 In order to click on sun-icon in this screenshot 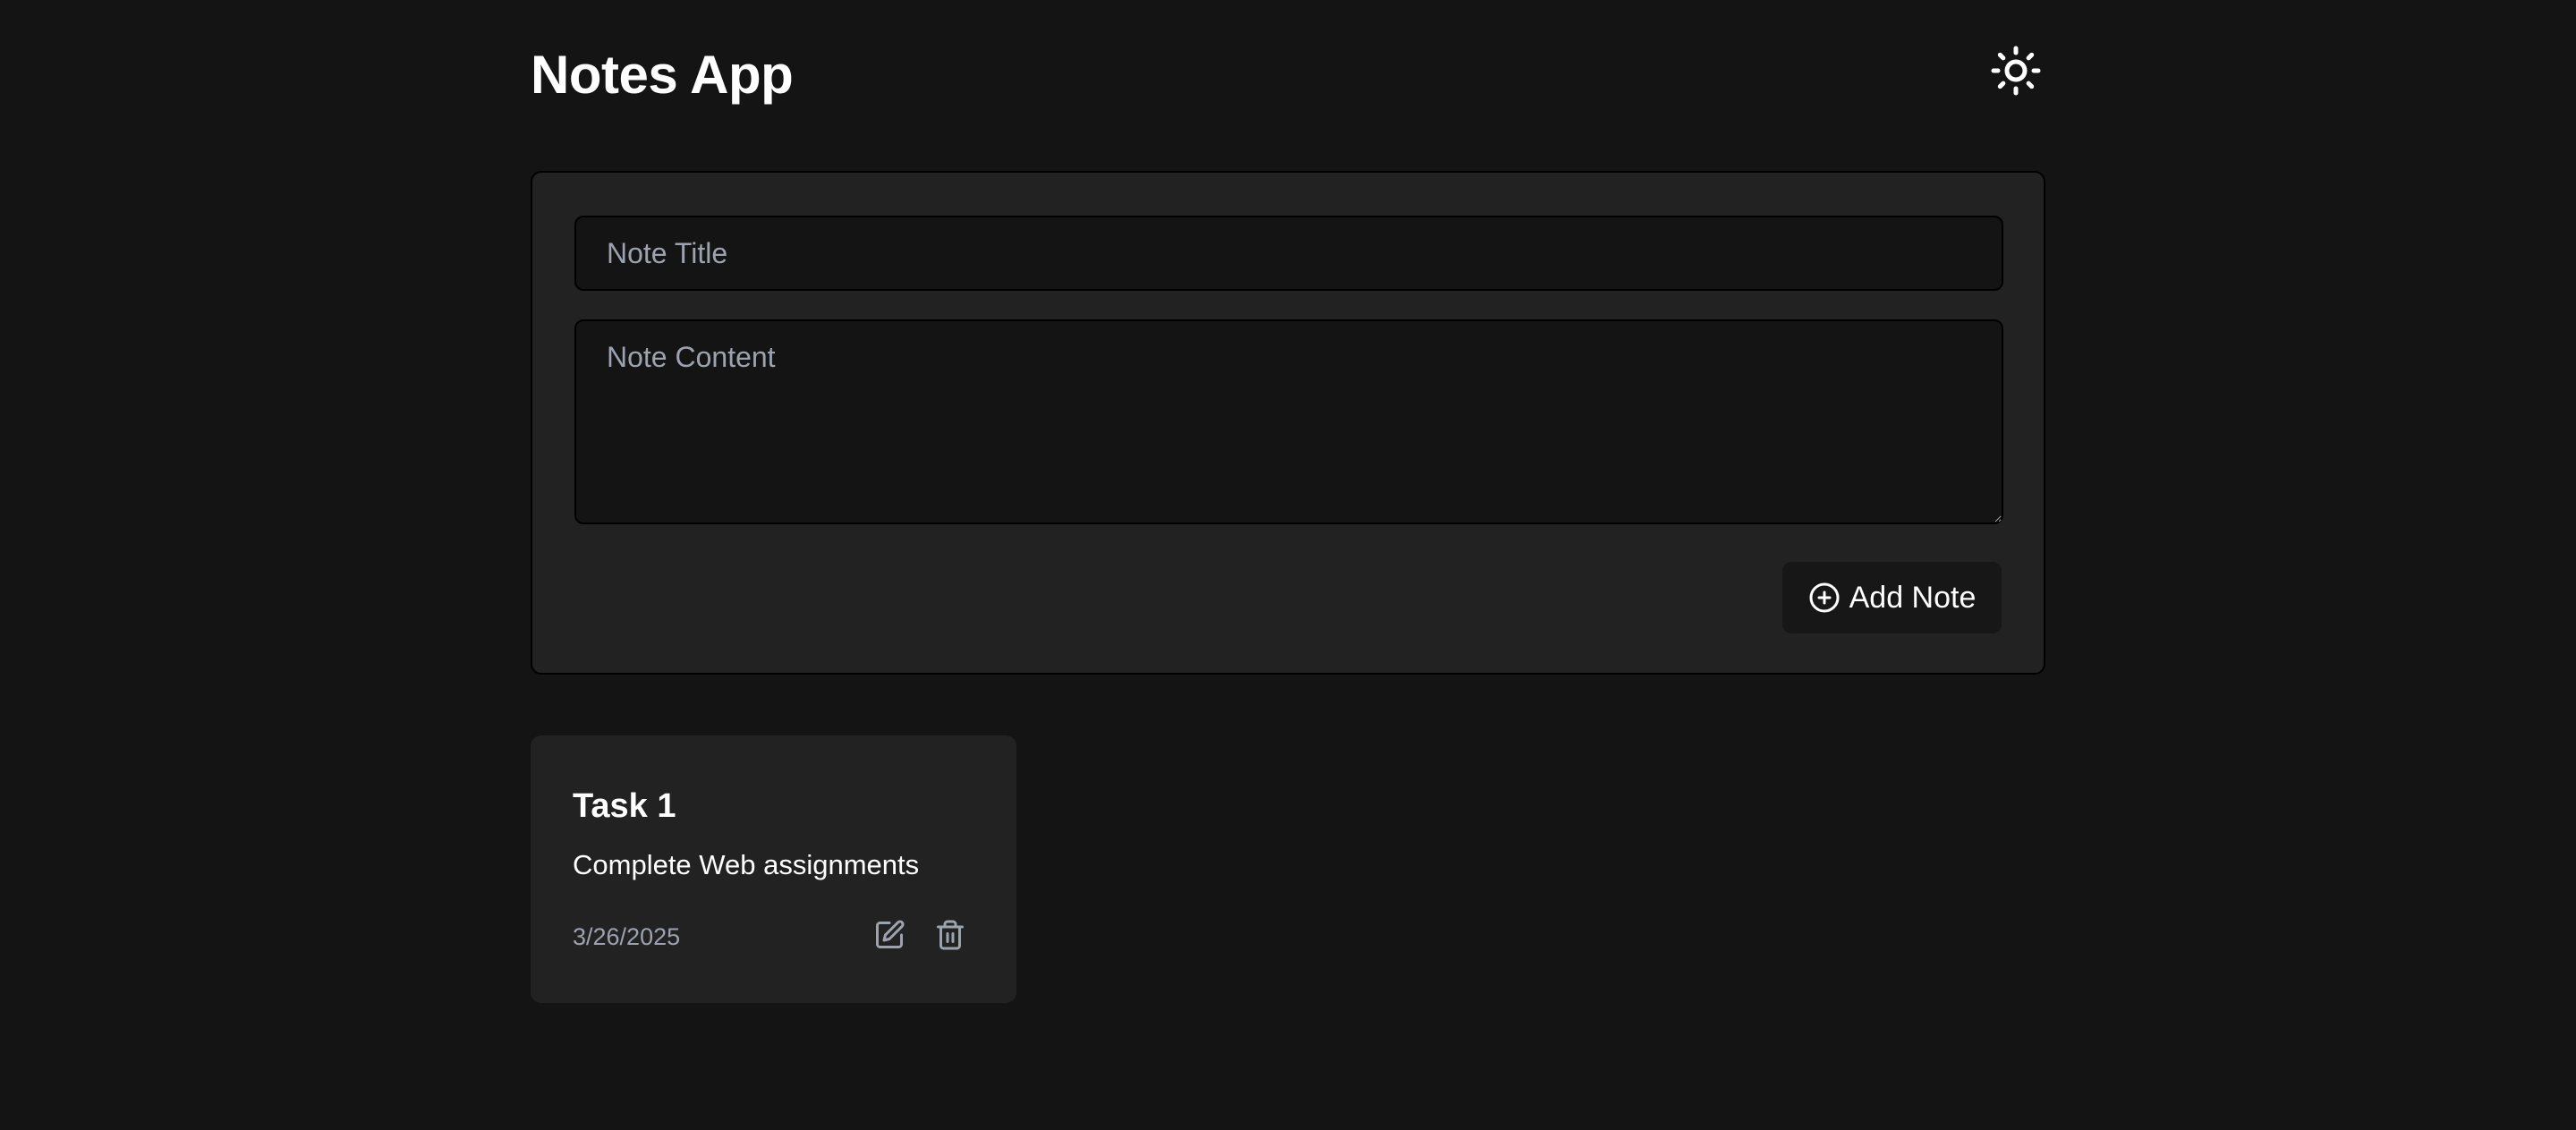, I will do `click(2016, 71)`.